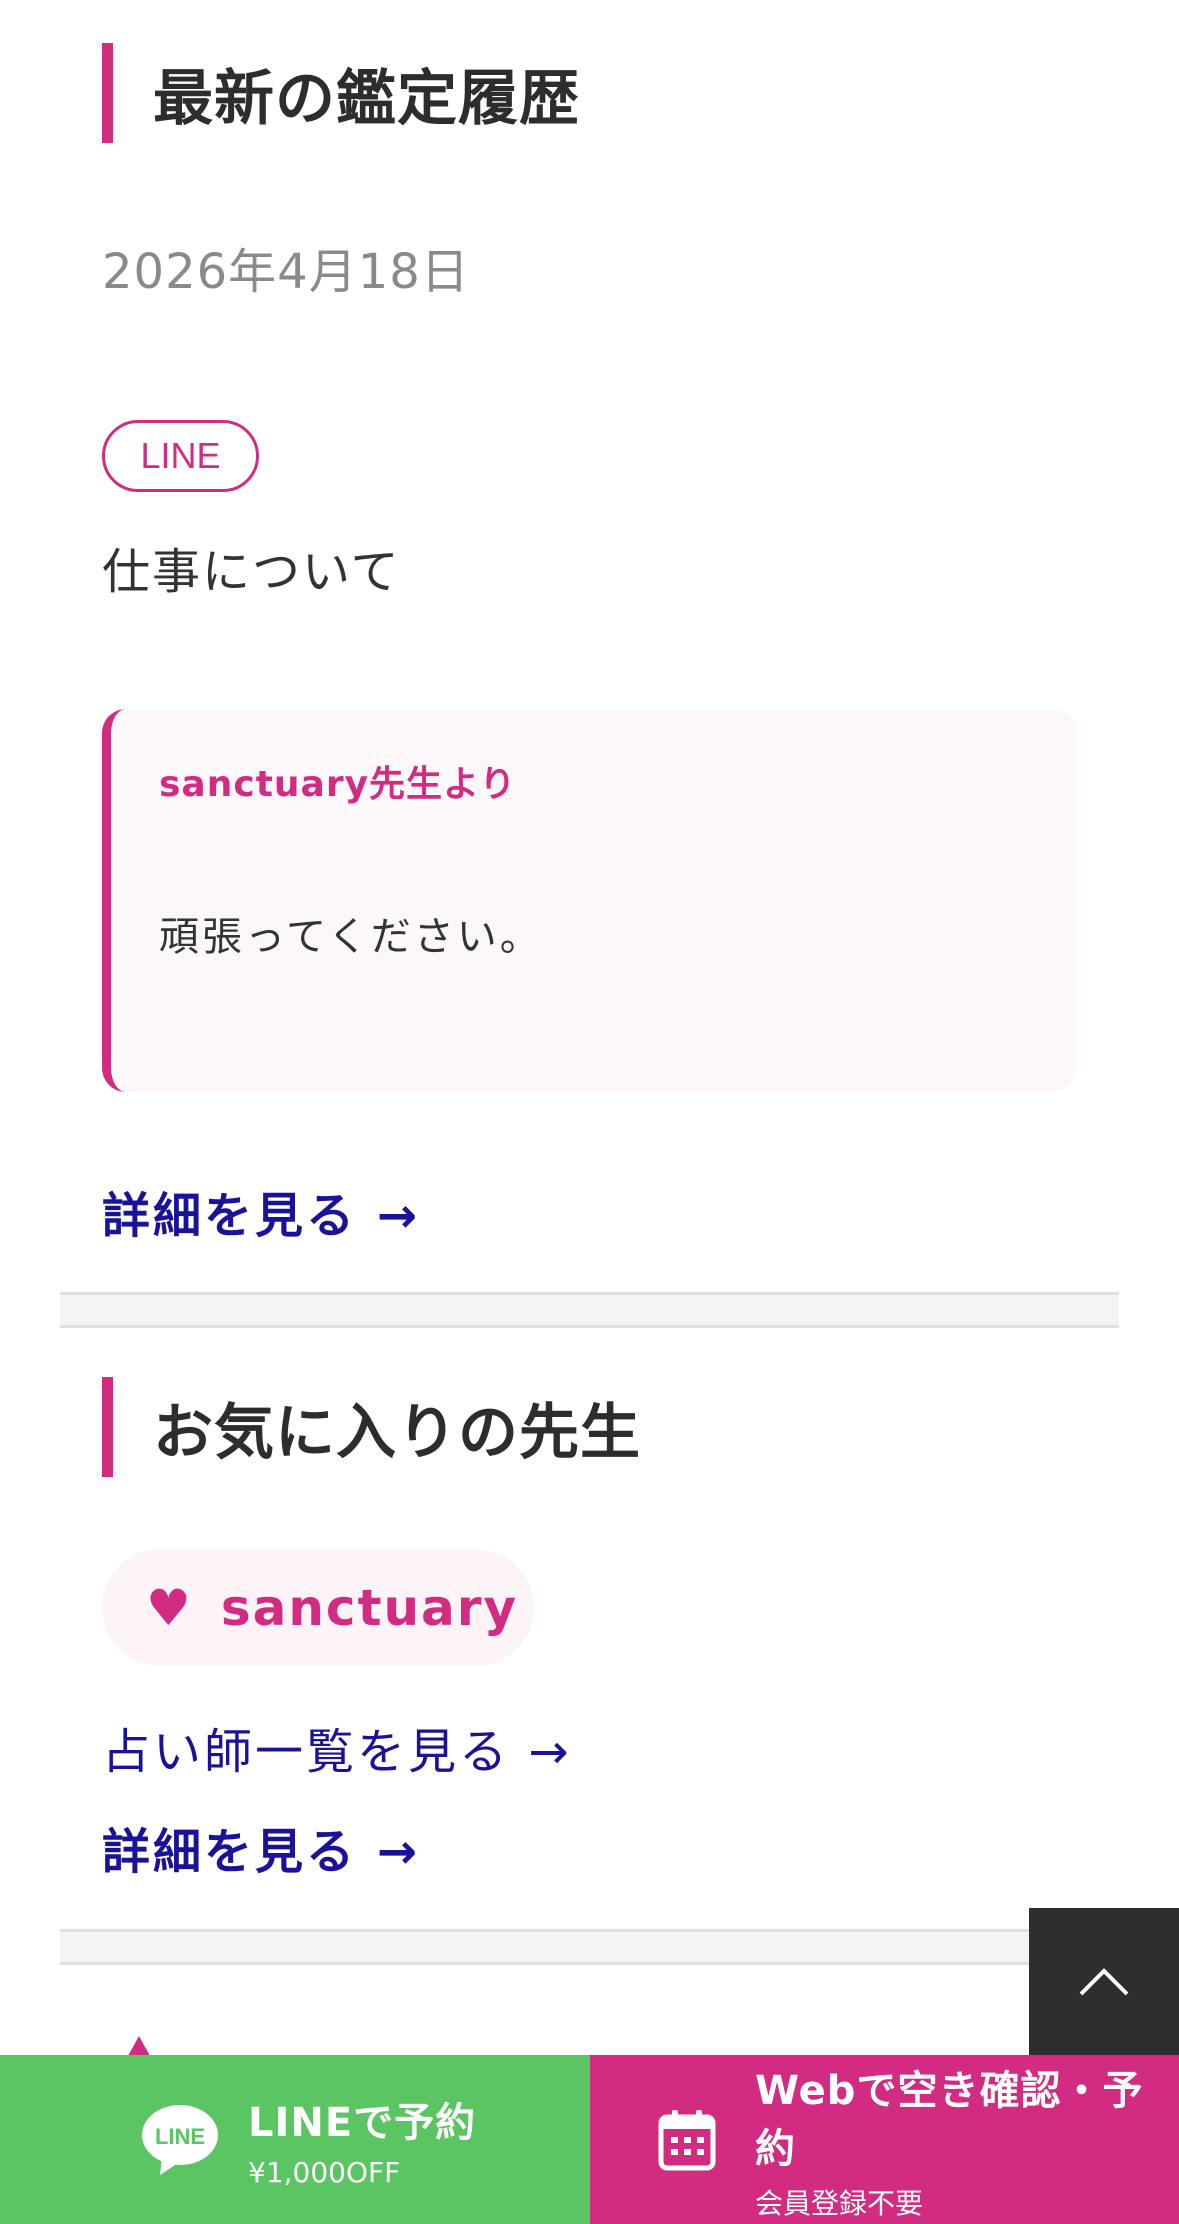  I want to click on teacher-message-box: sanctuary先生より 頑張ってください。, so click(589, 900).